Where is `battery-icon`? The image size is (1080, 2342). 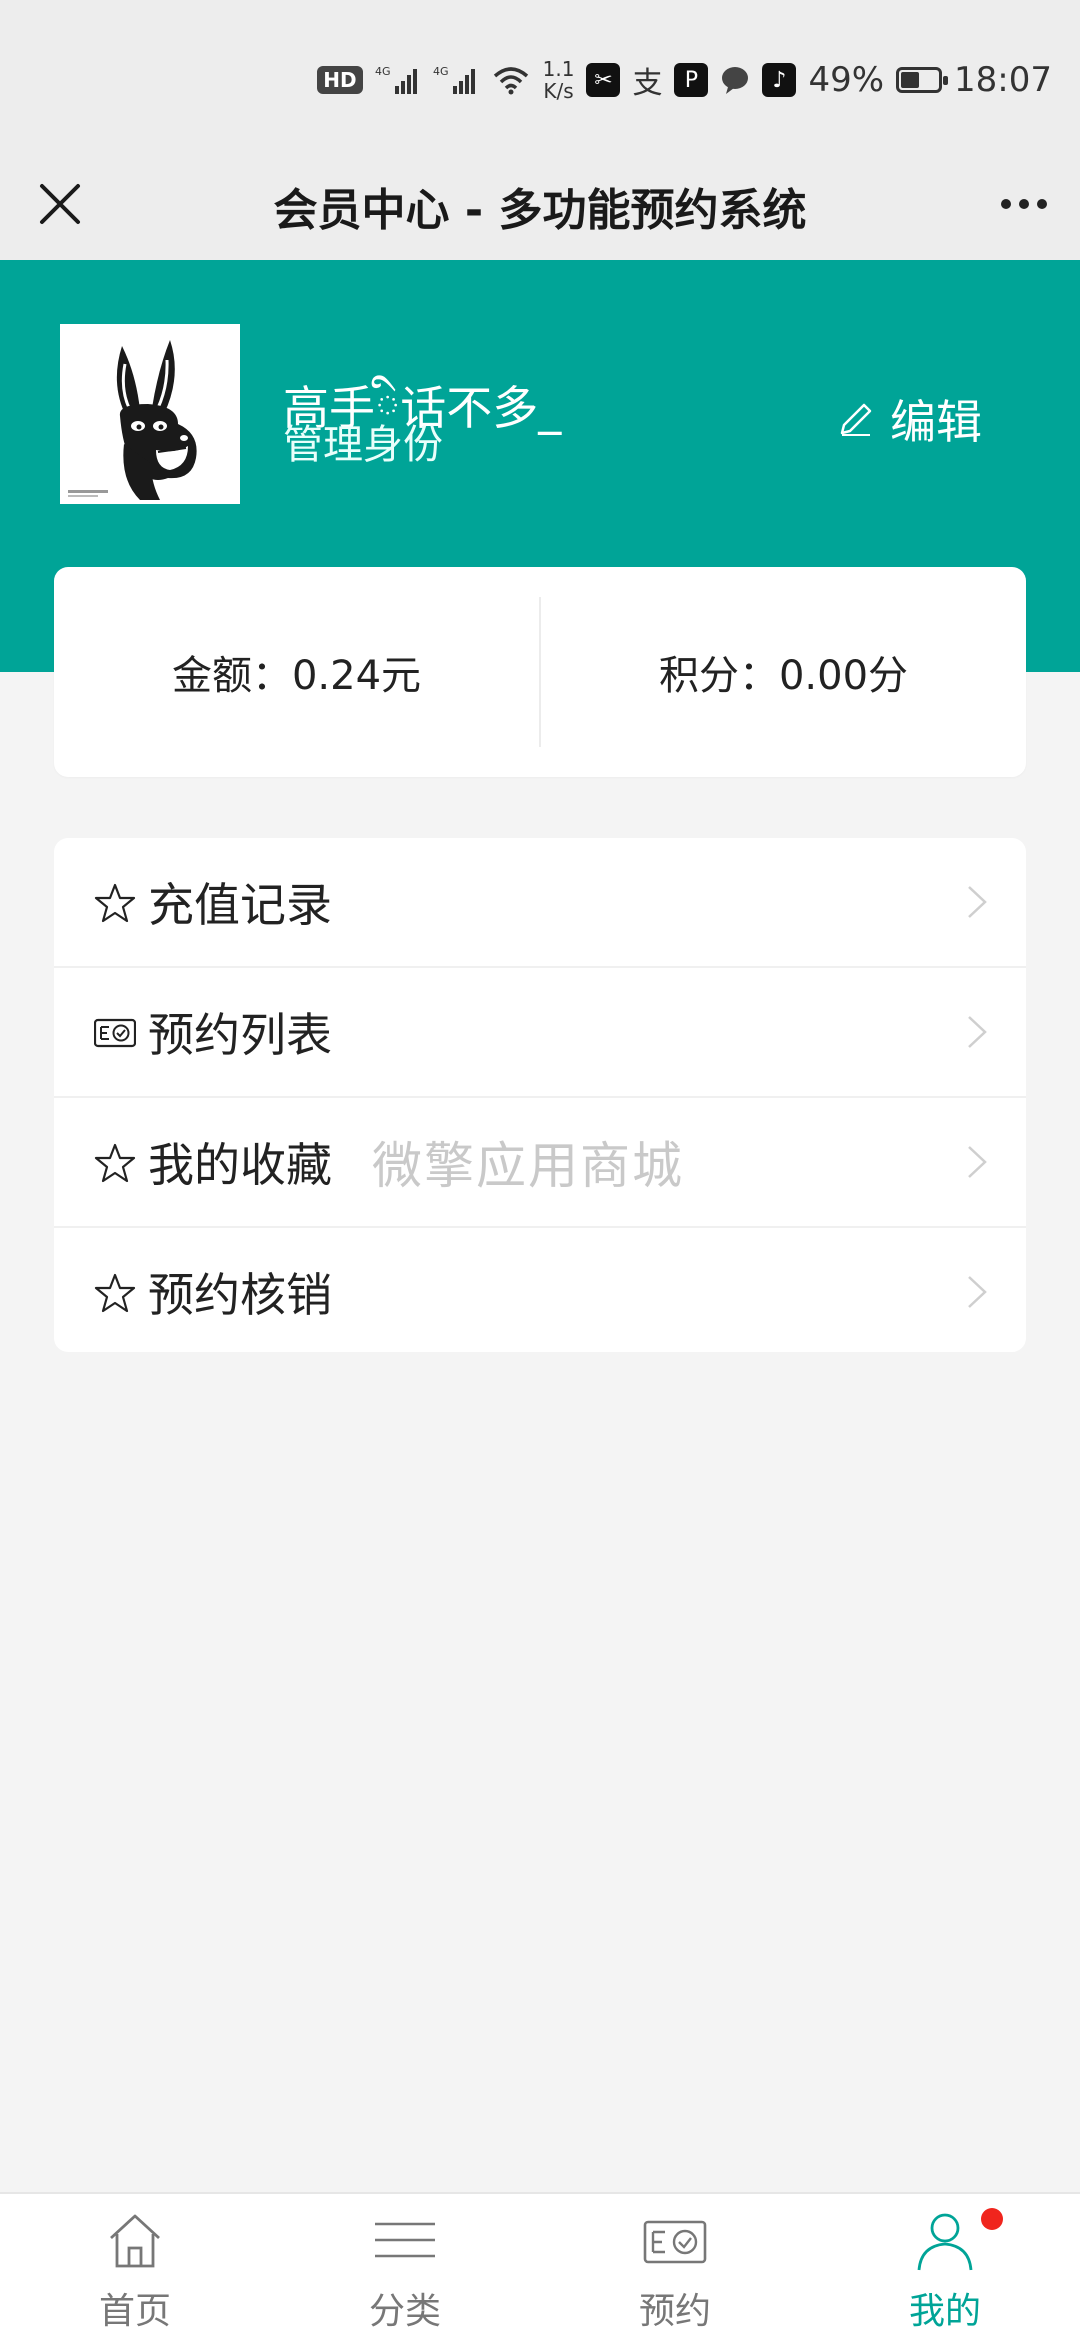 battery-icon is located at coordinates (922, 80).